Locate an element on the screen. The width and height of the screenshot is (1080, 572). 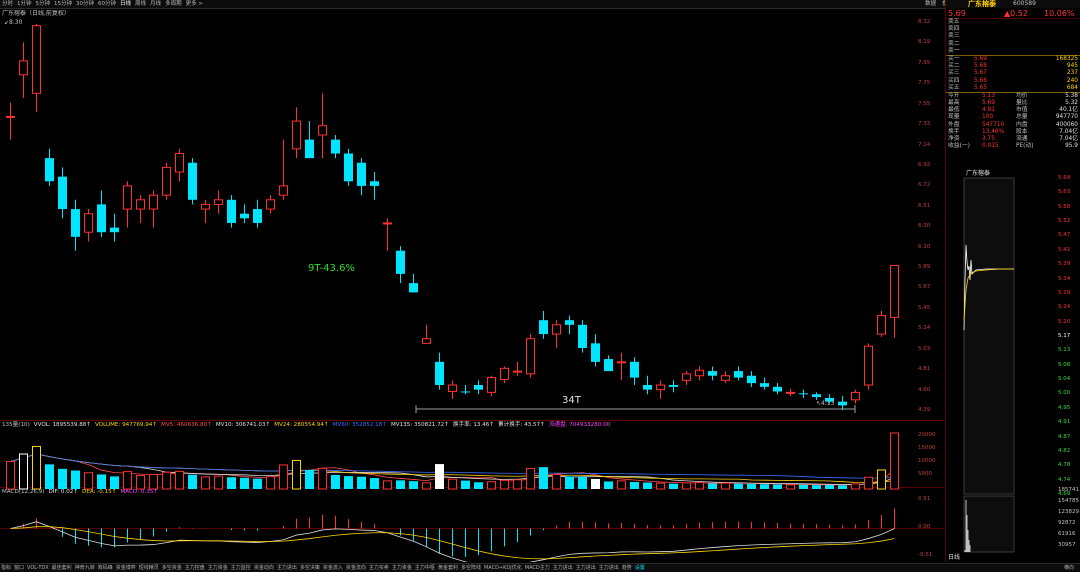
indicator-tab: 资金博弈 is located at coordinates (126, 568).